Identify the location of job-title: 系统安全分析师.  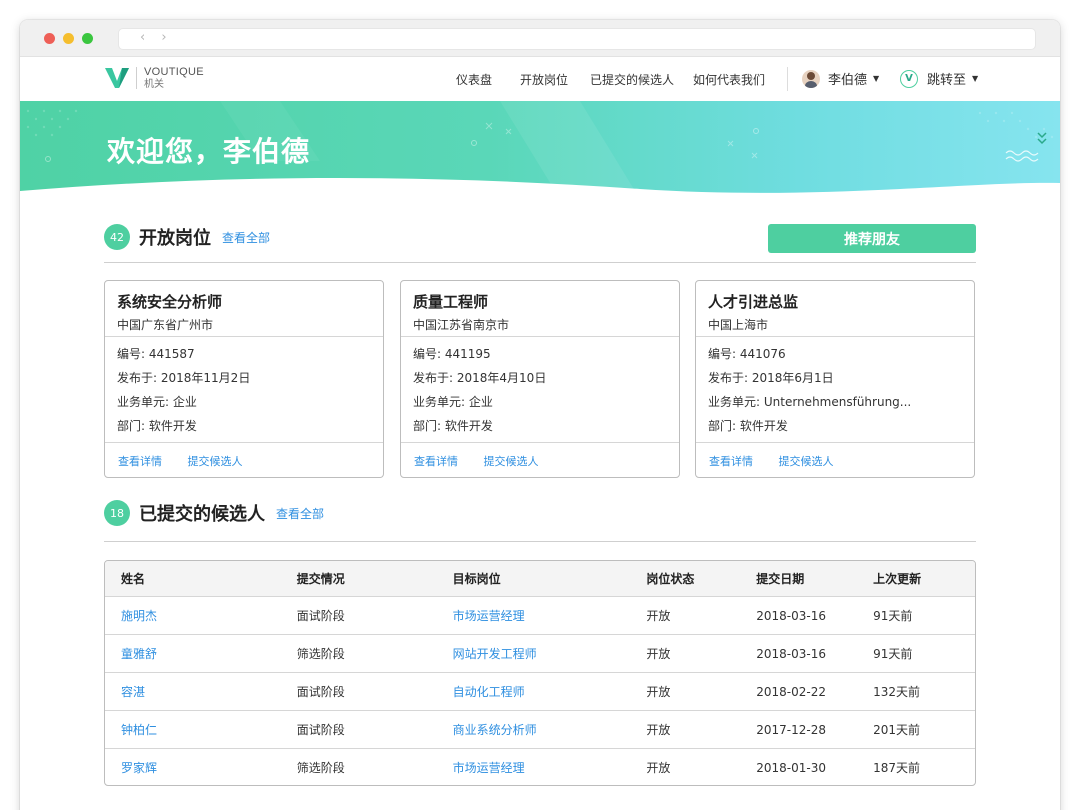
(170, 302).